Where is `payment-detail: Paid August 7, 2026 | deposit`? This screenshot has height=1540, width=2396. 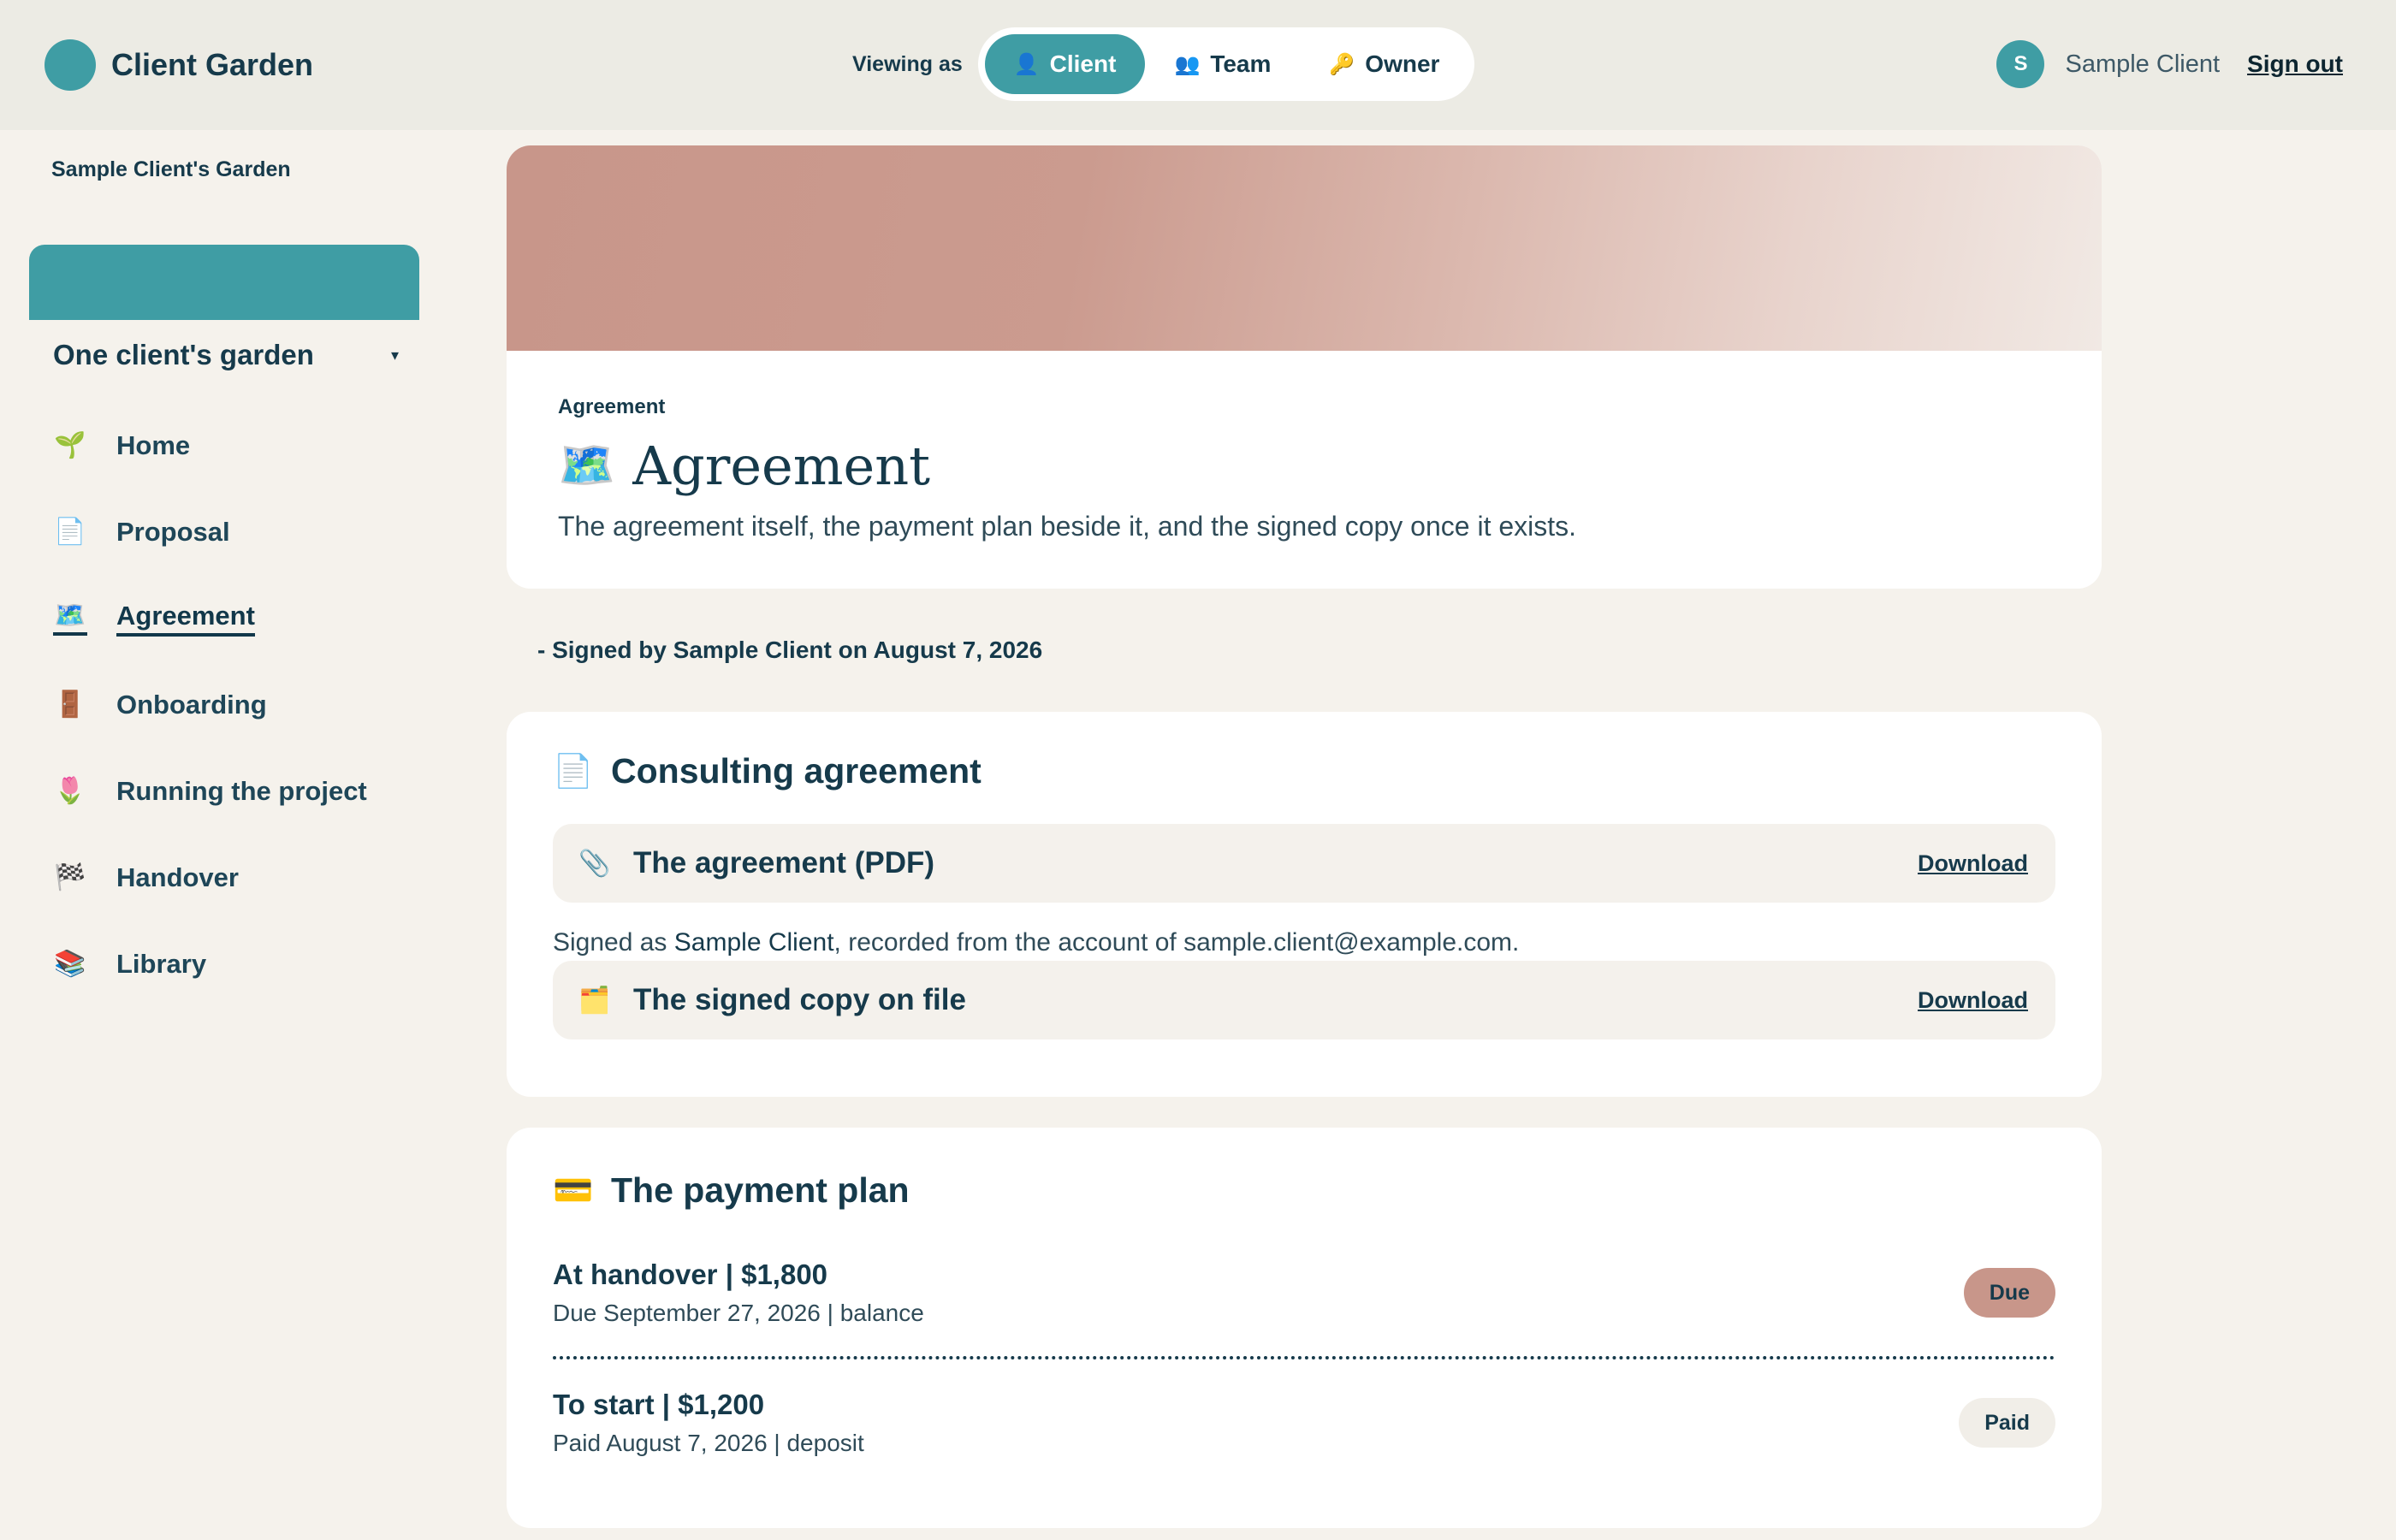
payment-detail: Paid August 7, 2026 | deposit is located at coordinates (709, 1443).